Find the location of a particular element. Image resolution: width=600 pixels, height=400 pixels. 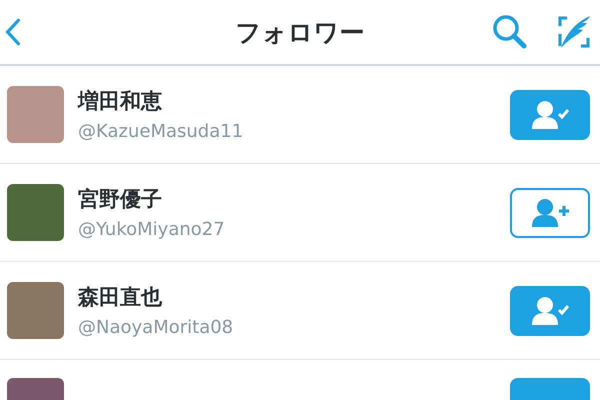

compose-icon is located at coordinates (574, 32).